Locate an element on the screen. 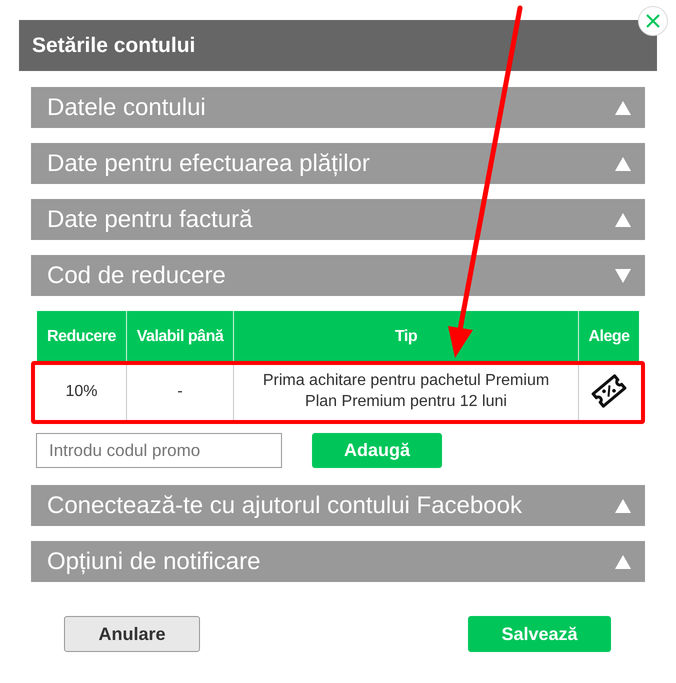 The height and width of the screenshot is (683, 676). triangle-down-icon is located at coordinates (623, 275).